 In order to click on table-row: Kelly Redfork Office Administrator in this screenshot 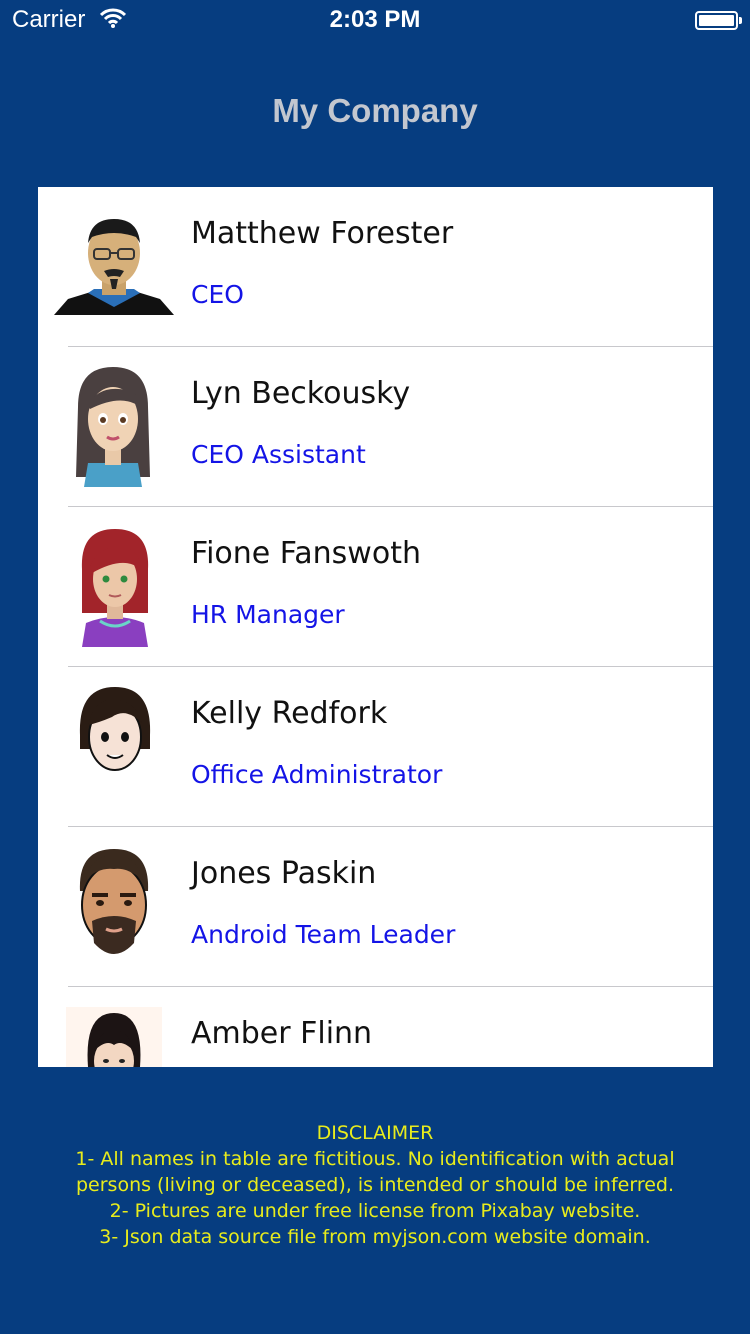, I will do `click(375, 747)`.